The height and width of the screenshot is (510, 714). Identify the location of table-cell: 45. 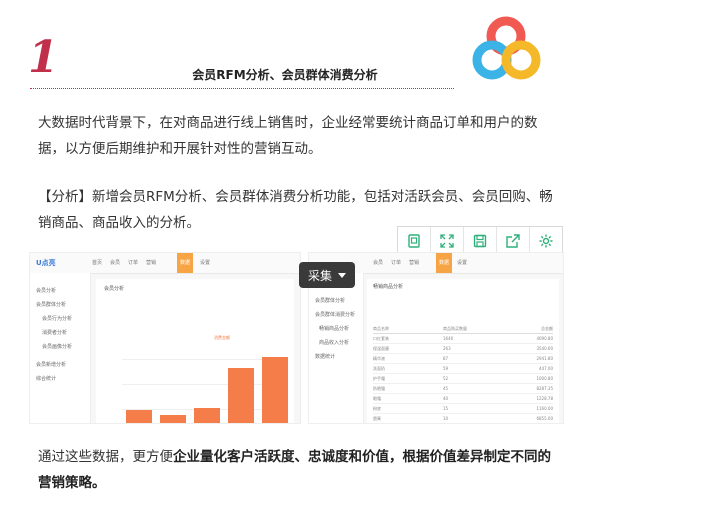
(446, 388).